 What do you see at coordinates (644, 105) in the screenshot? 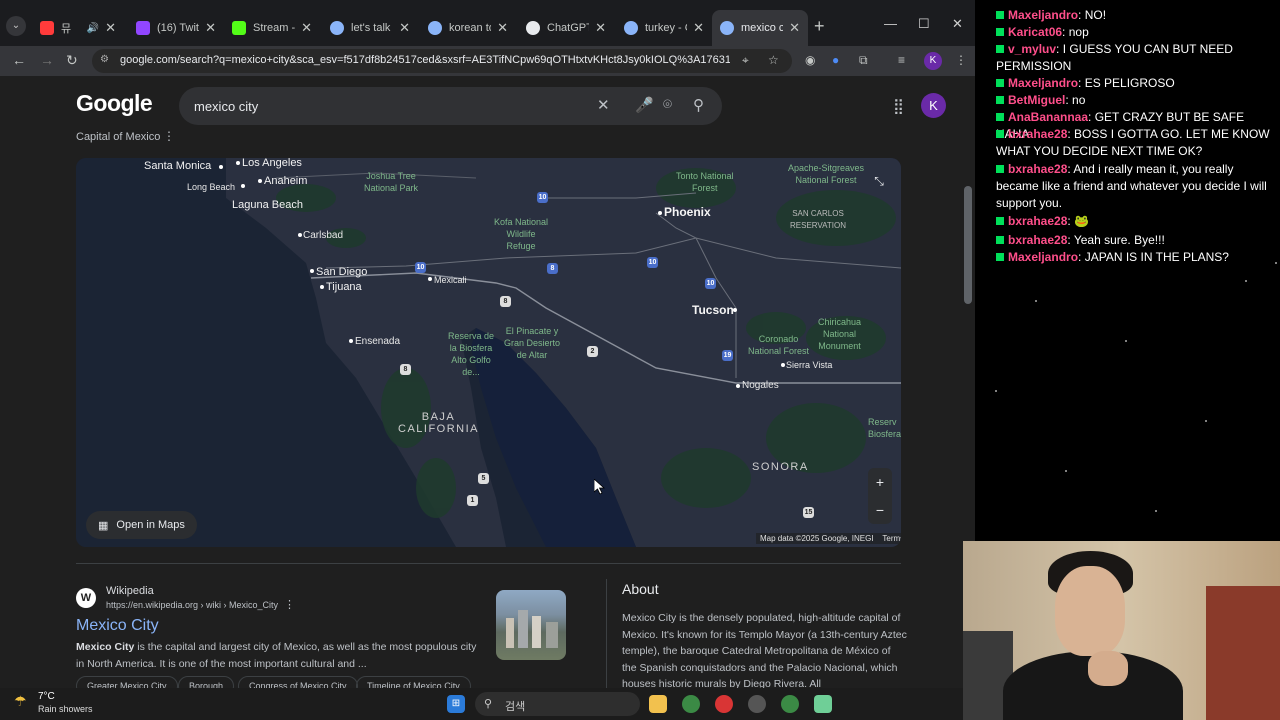
I see `mic-icon: 🎤` at bounding box center [644, 105].